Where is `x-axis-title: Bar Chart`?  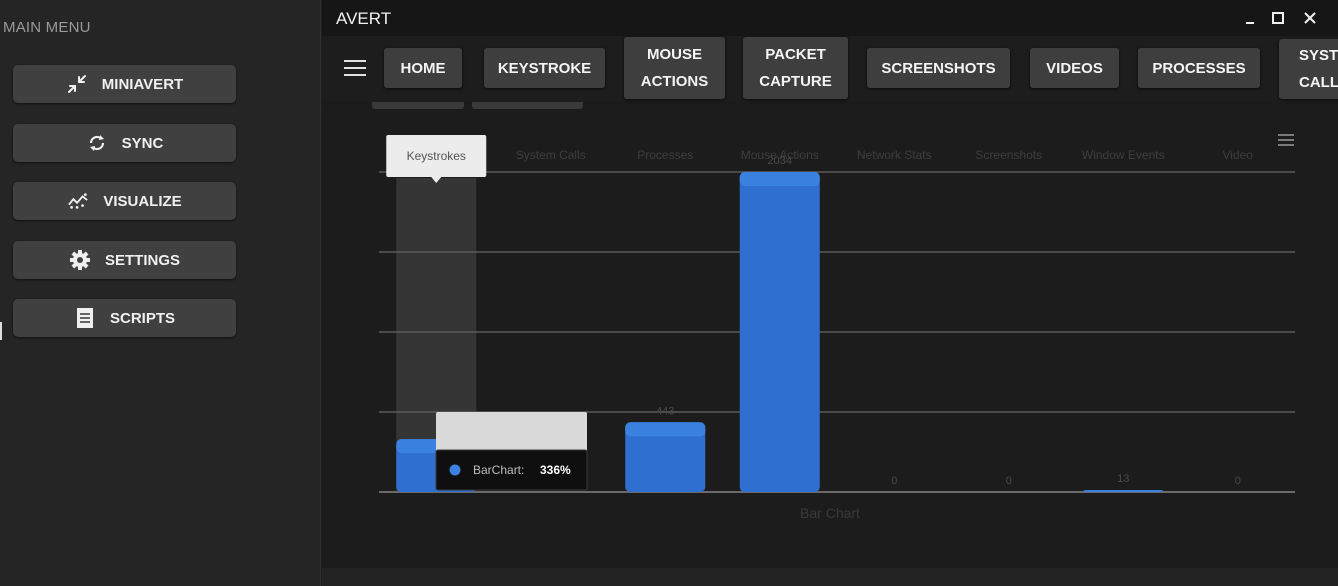
x-axis-title: Bar Chart is located at coordinates (830, 513).